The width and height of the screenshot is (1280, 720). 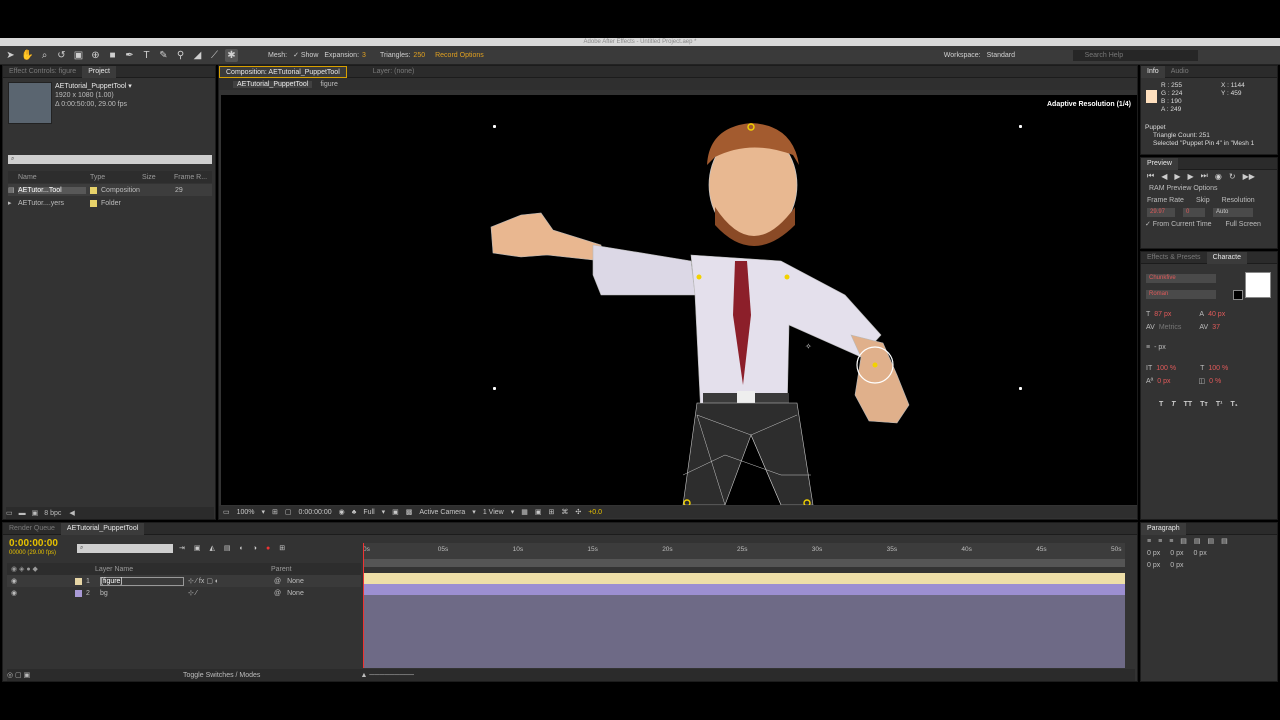 What do you see at coordinates (1188, 404) in the screenshot?
I see `all-caps-button: TT` at bounding box center [1188, 404].